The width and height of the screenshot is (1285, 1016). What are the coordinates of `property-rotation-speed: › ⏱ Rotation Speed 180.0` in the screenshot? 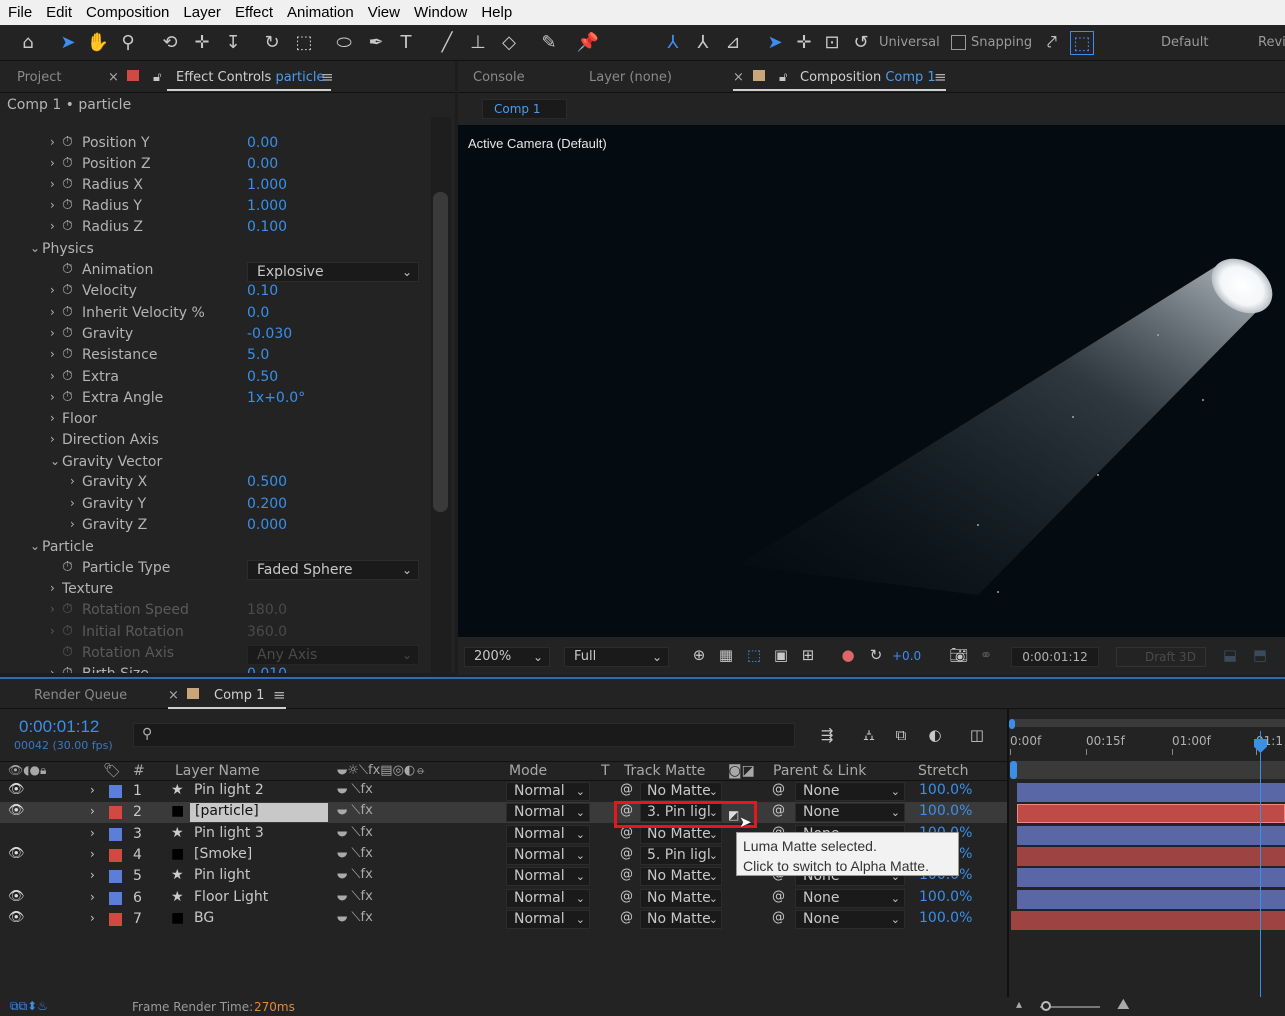 It's located at (215, 612).